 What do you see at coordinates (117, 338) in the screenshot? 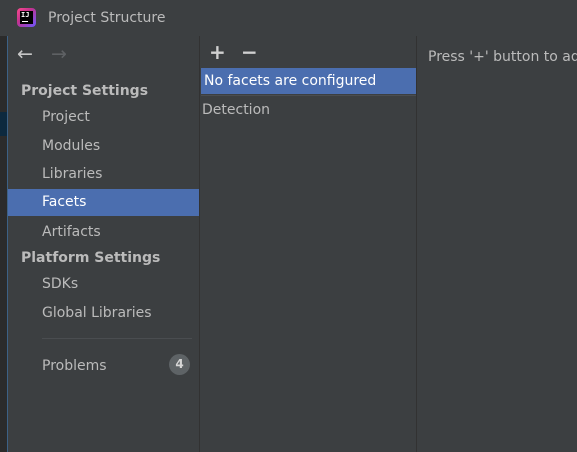
I see `sidebar-divider` at bounding box center [117, 338].